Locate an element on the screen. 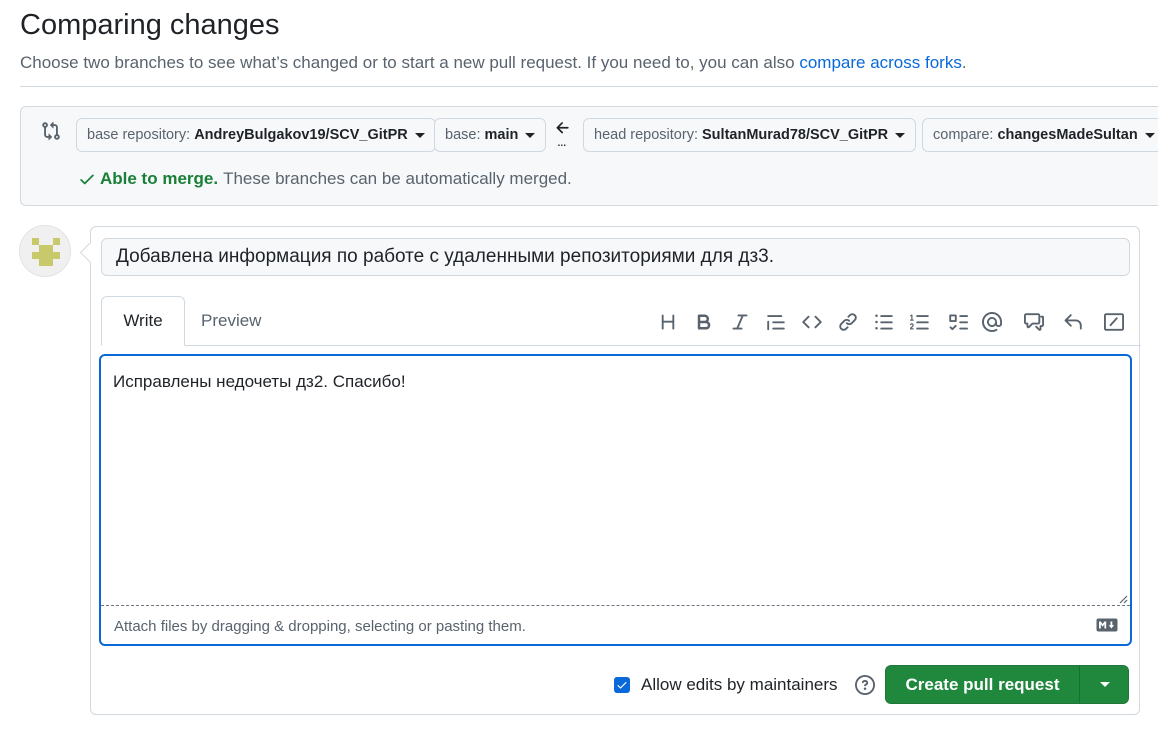 The image size is (1158, 734). compare-branch-label: compare: is located at coordinates (963, 135).